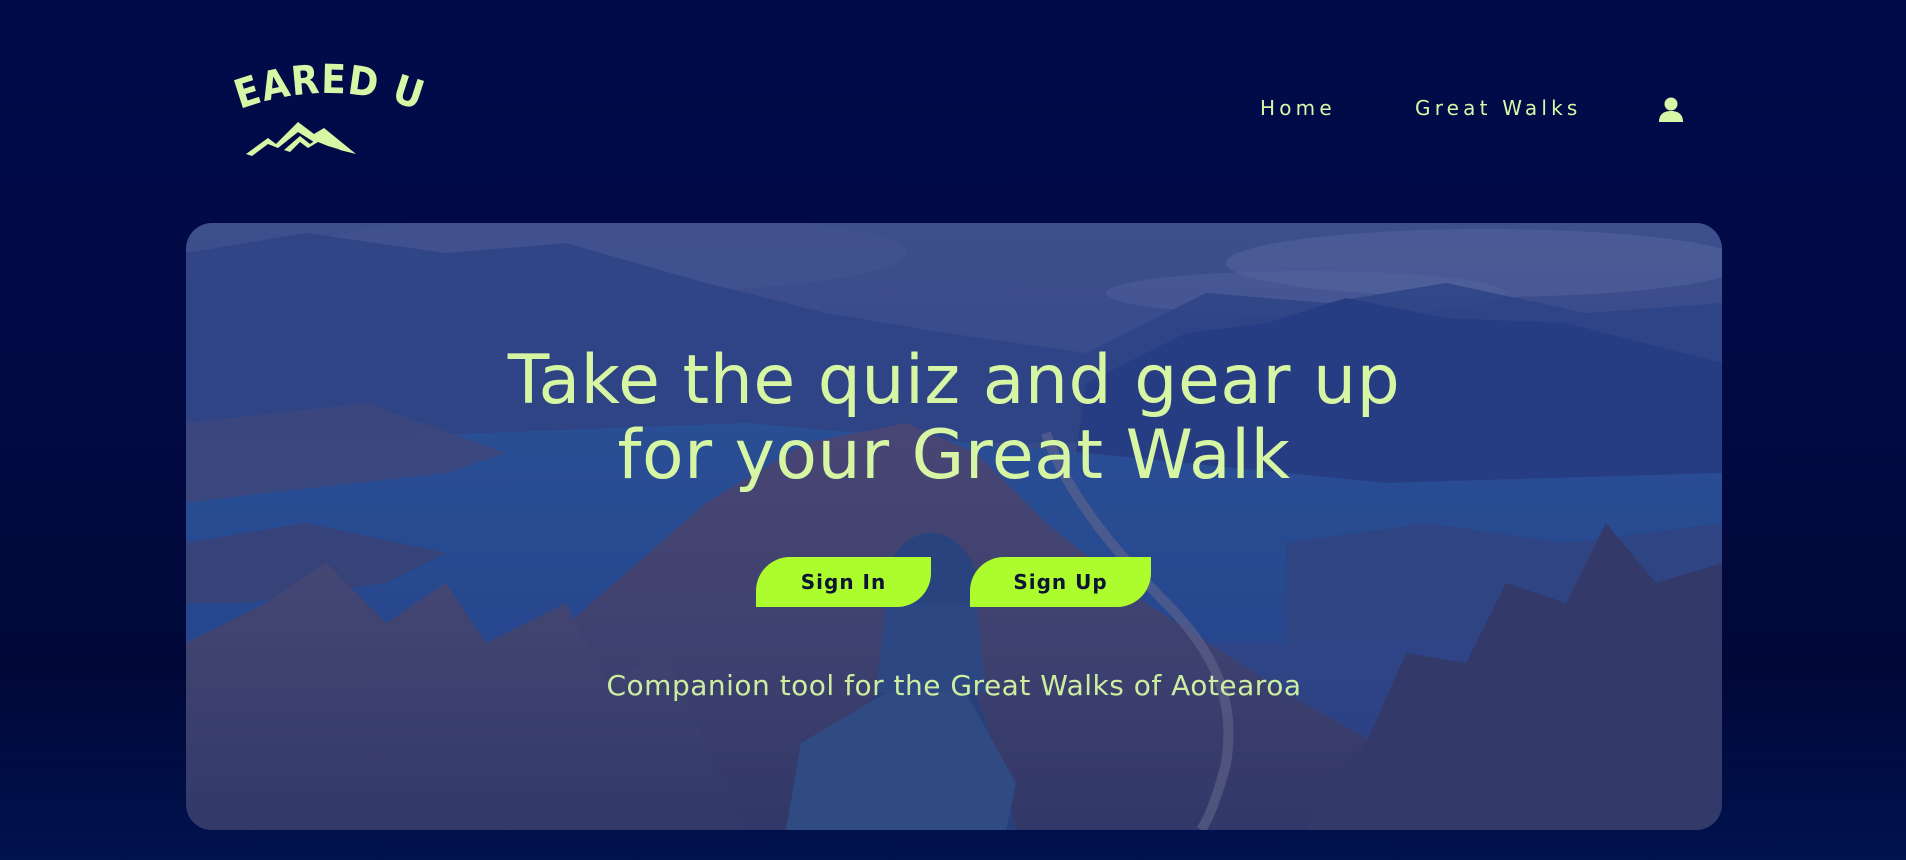 The height and width of the screenshot is (860, 1906). I want to click on user-icon, so click(1671, 109).